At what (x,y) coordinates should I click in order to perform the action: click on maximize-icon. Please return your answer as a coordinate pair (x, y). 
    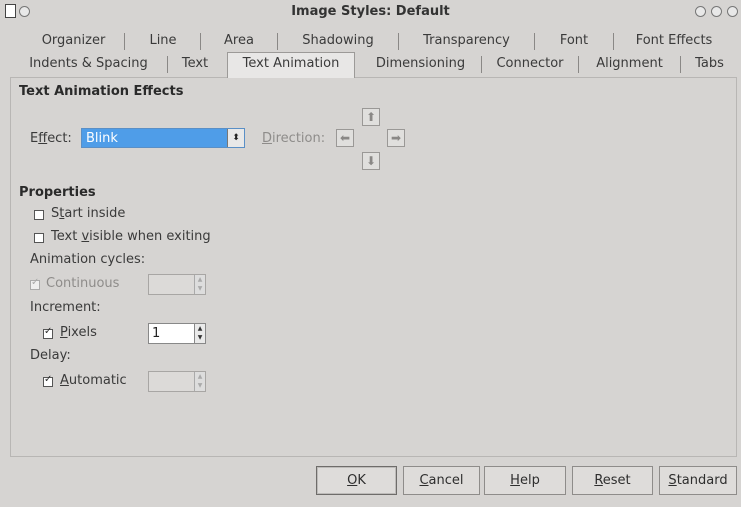
    Looking at the image, I should click on (716, 11).